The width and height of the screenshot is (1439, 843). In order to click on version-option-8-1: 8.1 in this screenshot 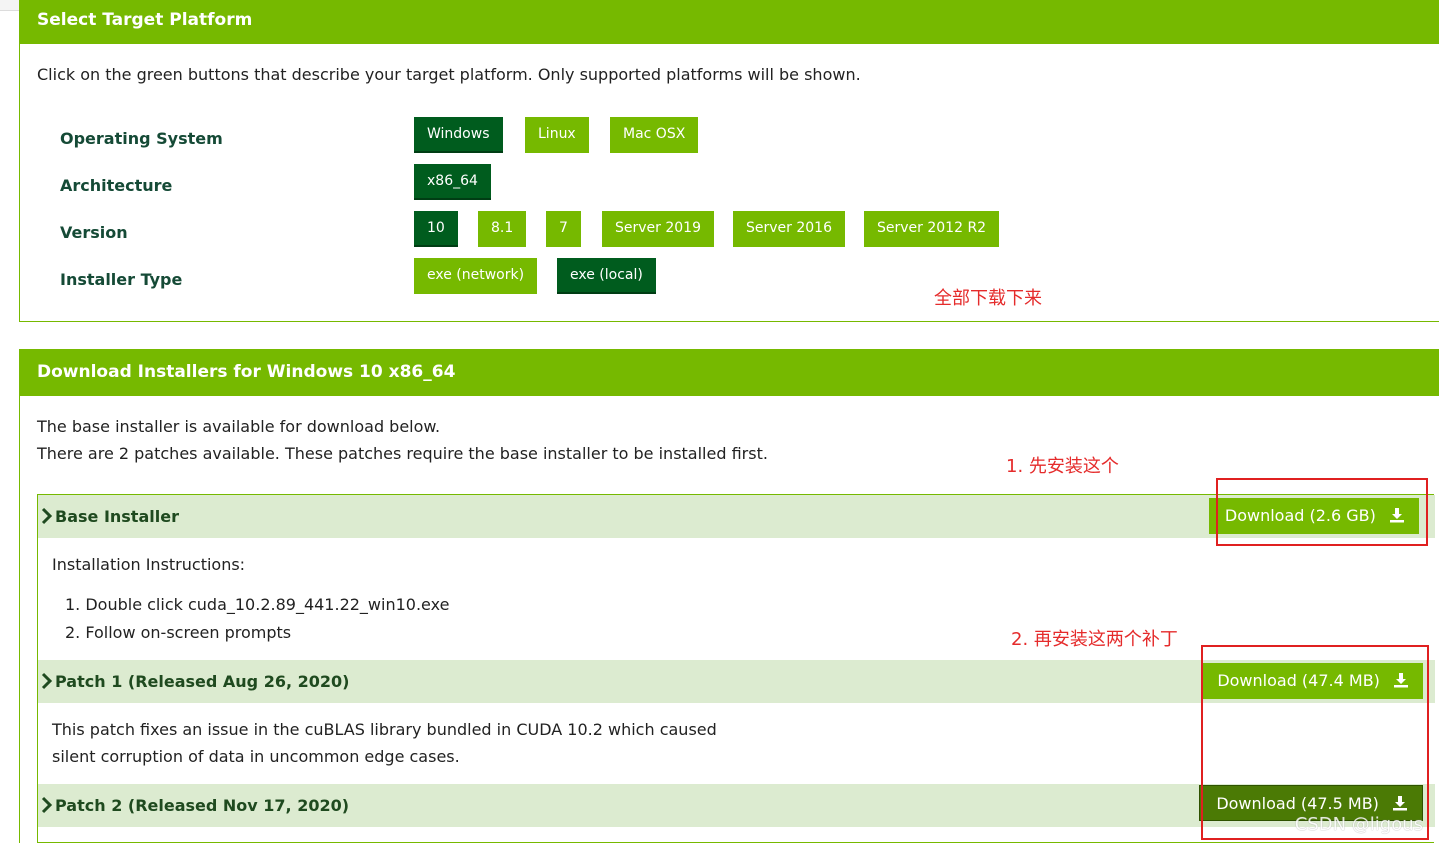, I will do `click(502, 229)`.